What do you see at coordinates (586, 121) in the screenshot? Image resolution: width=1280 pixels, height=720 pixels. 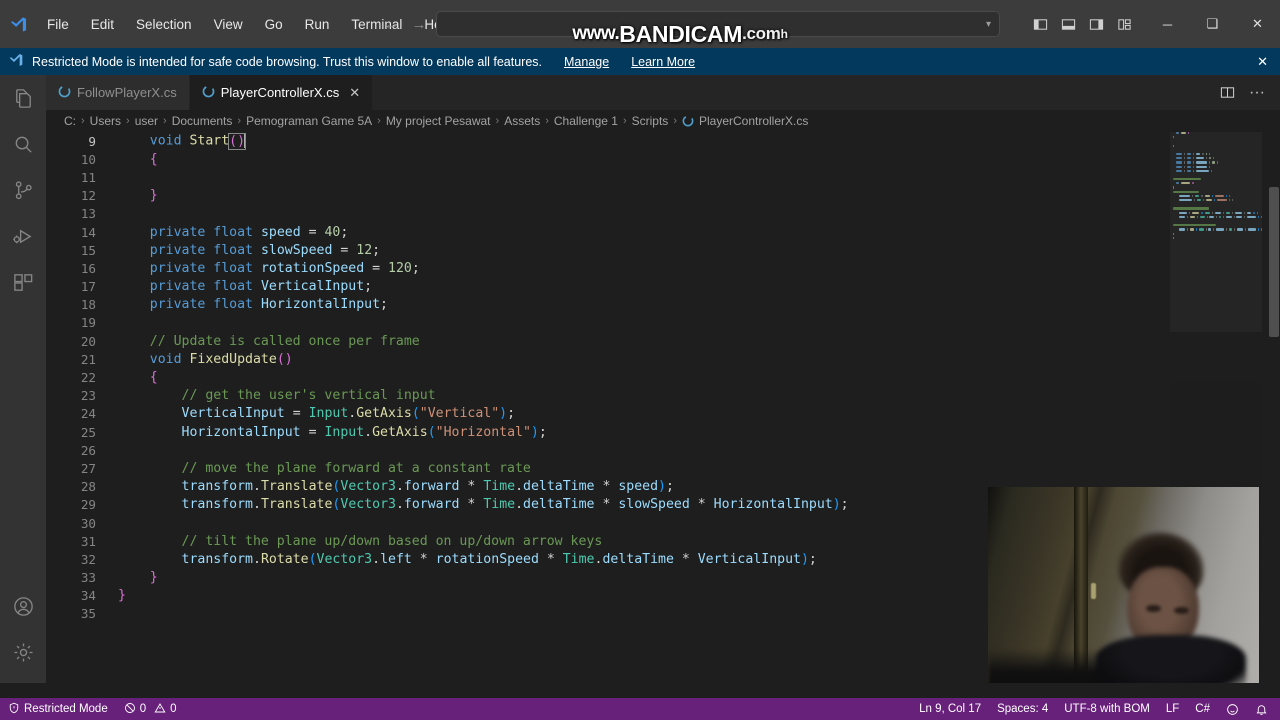 I see `breadcrumb-item-7: Challenge 1` at bounding box center [586, 121].